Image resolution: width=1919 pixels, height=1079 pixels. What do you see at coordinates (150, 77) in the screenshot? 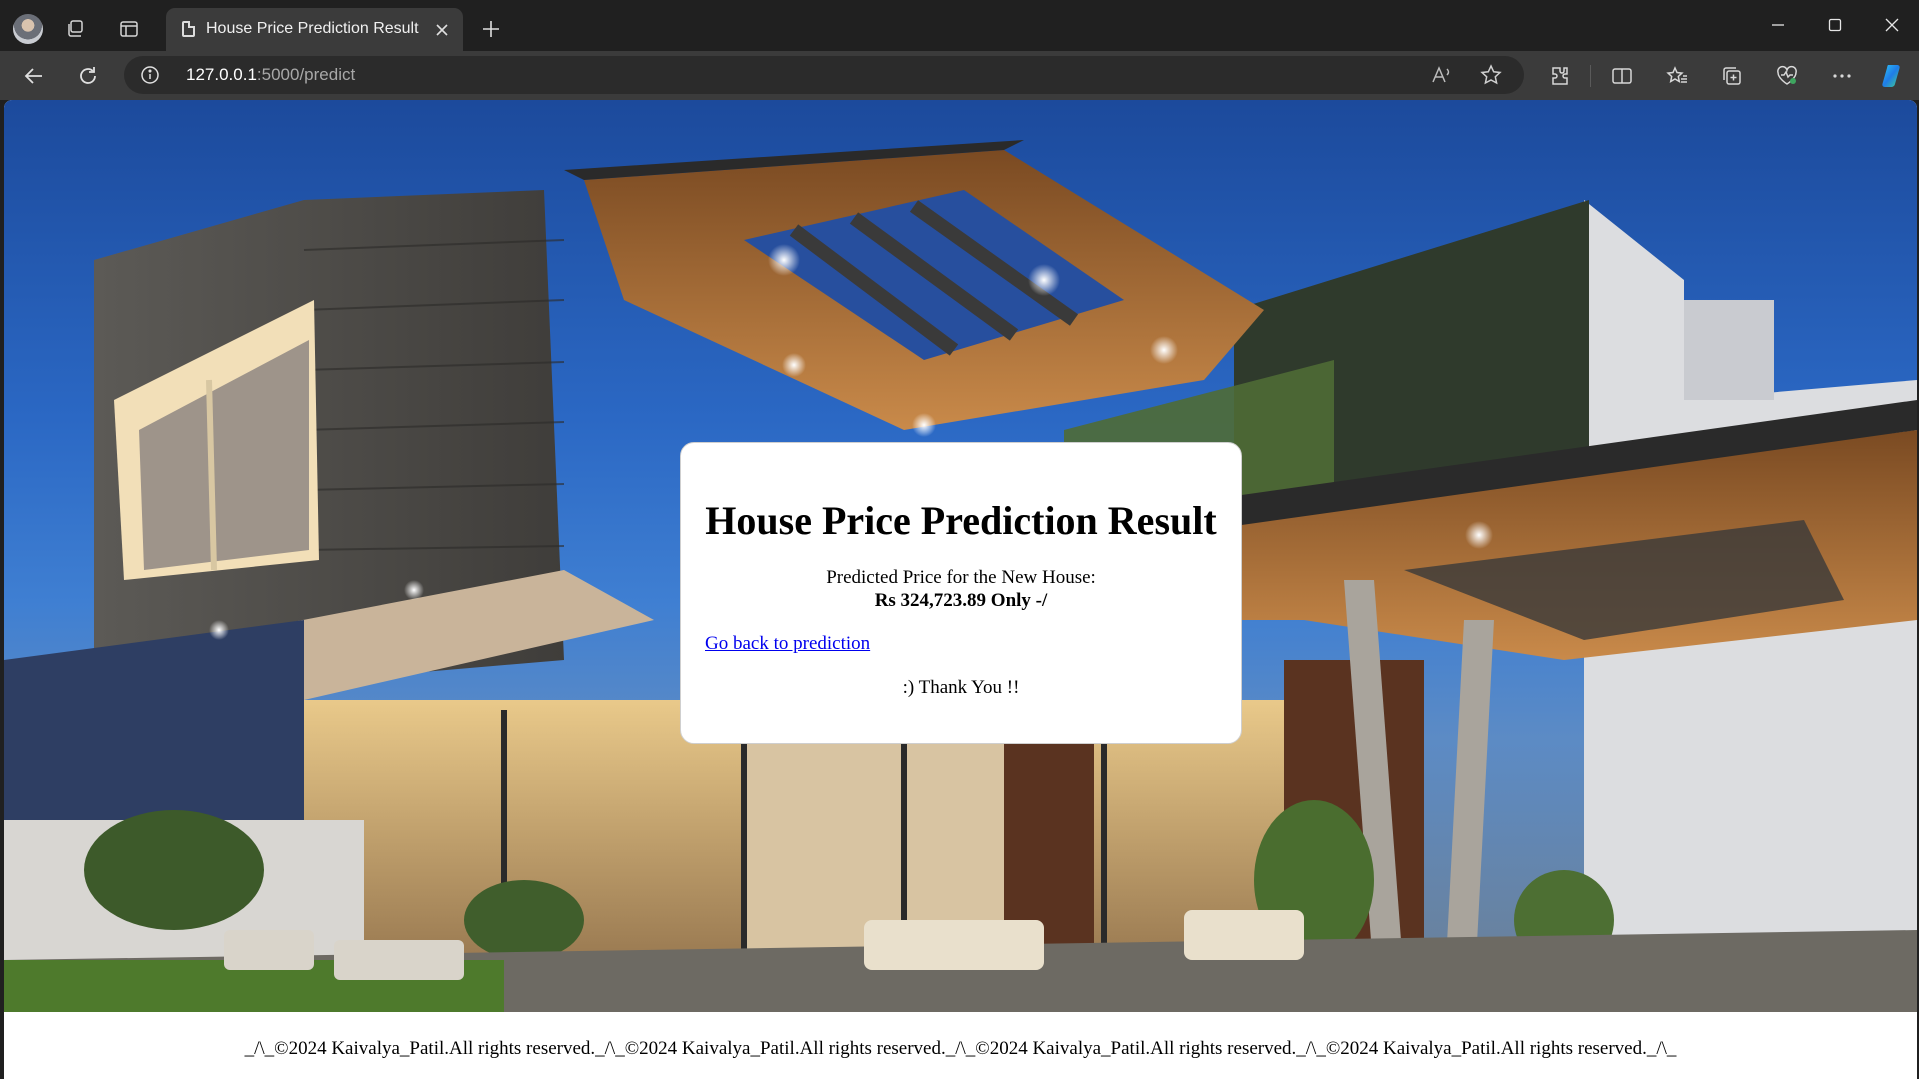
I see `info-icon` at bounding box center [150, 77].